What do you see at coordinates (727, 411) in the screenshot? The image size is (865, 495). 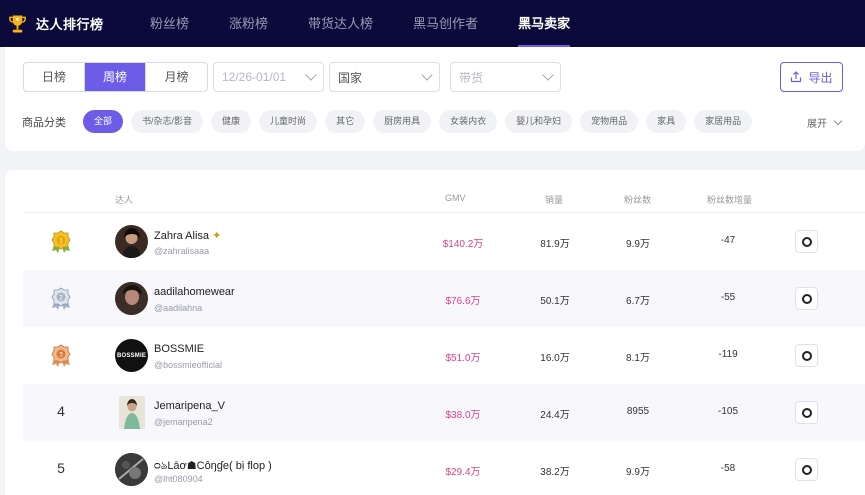 I see `fans-growth-value: -105` at bounding box center [727, 411].